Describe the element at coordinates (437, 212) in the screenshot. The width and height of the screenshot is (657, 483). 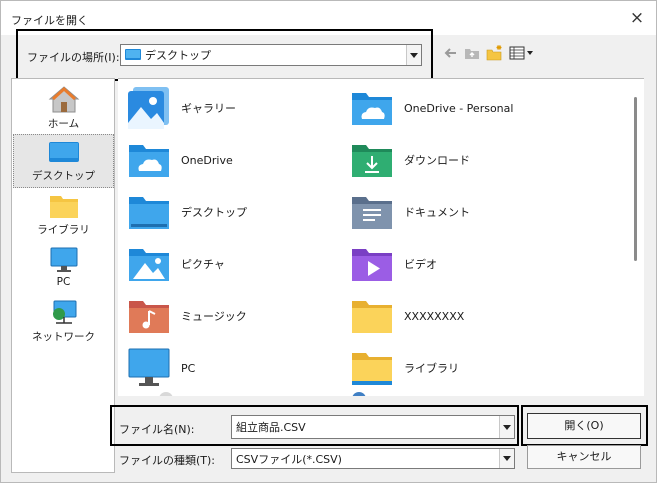
I see `file-name: ドキュメント` at that location.